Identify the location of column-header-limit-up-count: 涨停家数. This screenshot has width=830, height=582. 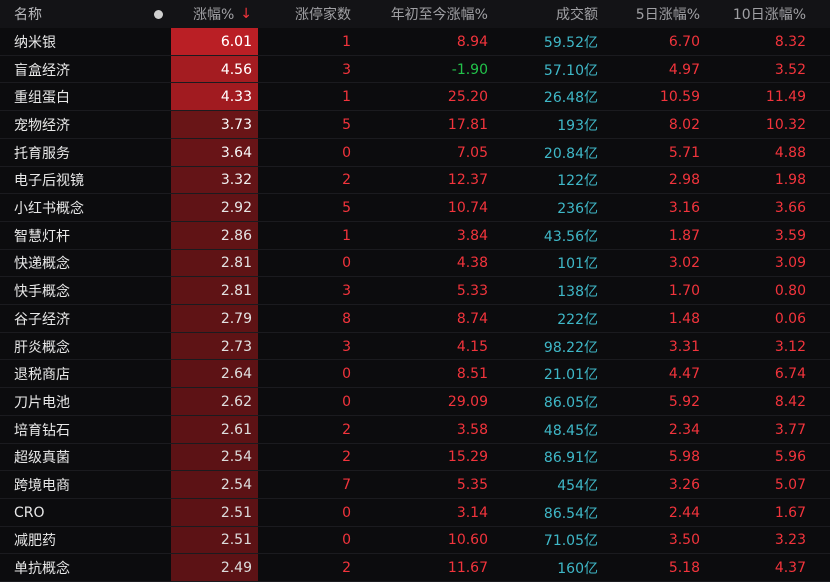
(308, 14).